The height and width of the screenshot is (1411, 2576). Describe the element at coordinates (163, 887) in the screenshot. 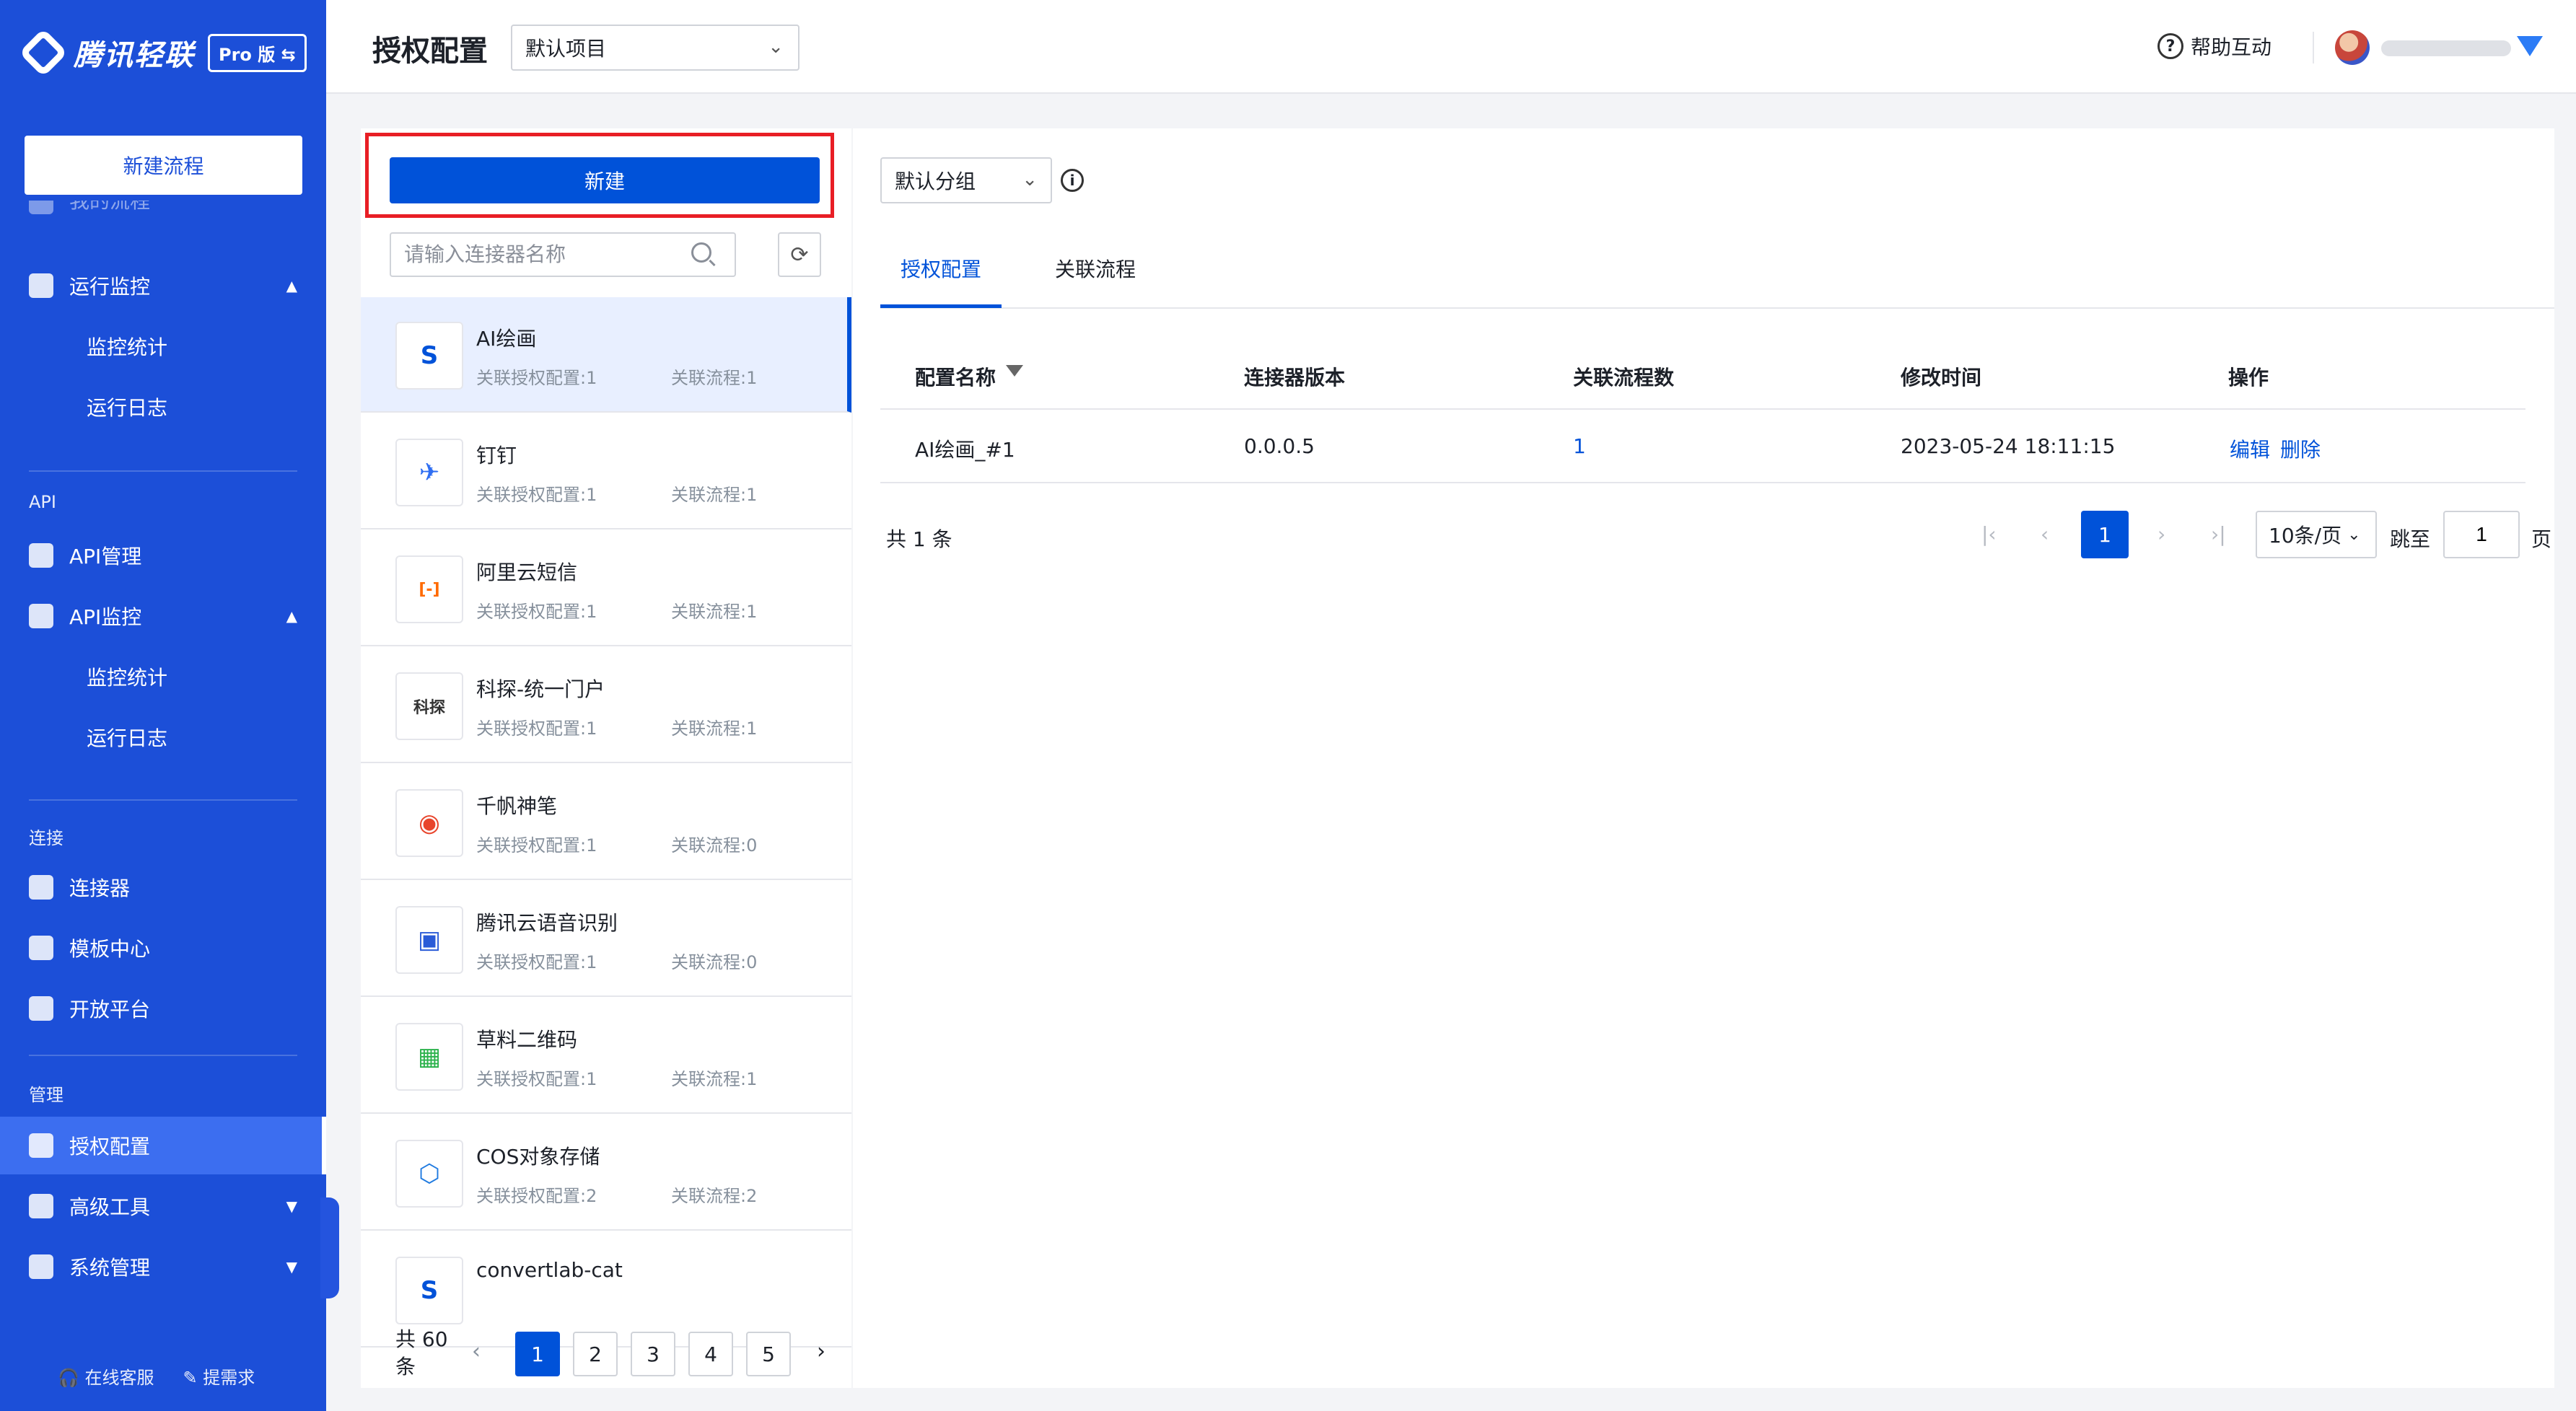

I see `nav-connectors: 连接器` at that location.